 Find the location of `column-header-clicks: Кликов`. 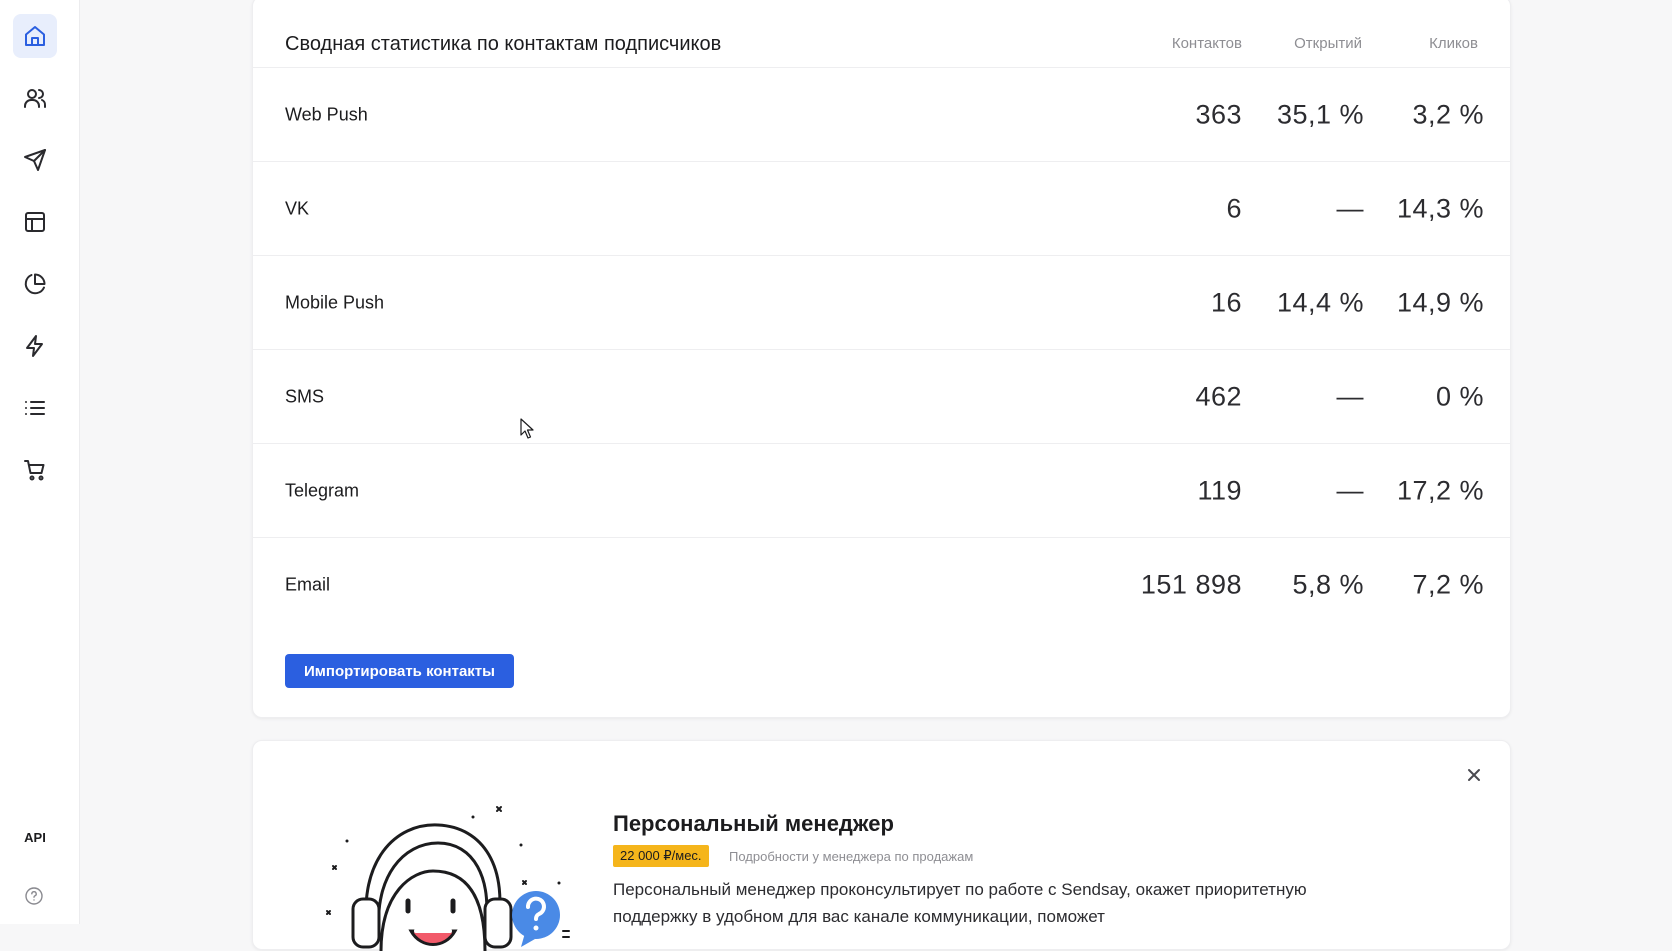

column-header-clicks: Кликов is located at coordinates (1453, 43).